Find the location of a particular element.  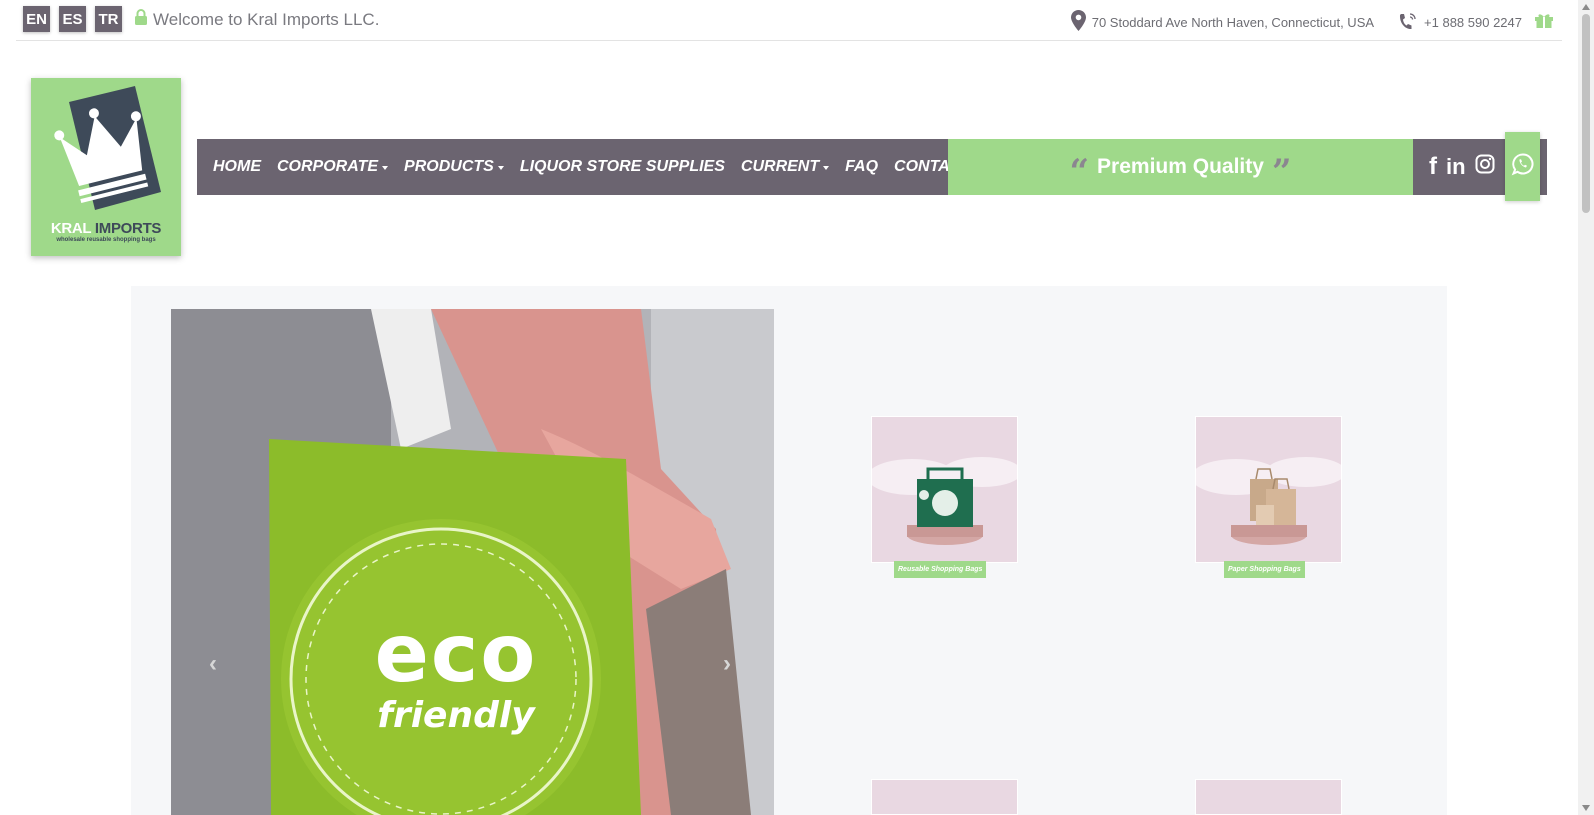

product-card-reusable is located at coordinates (944, 489).